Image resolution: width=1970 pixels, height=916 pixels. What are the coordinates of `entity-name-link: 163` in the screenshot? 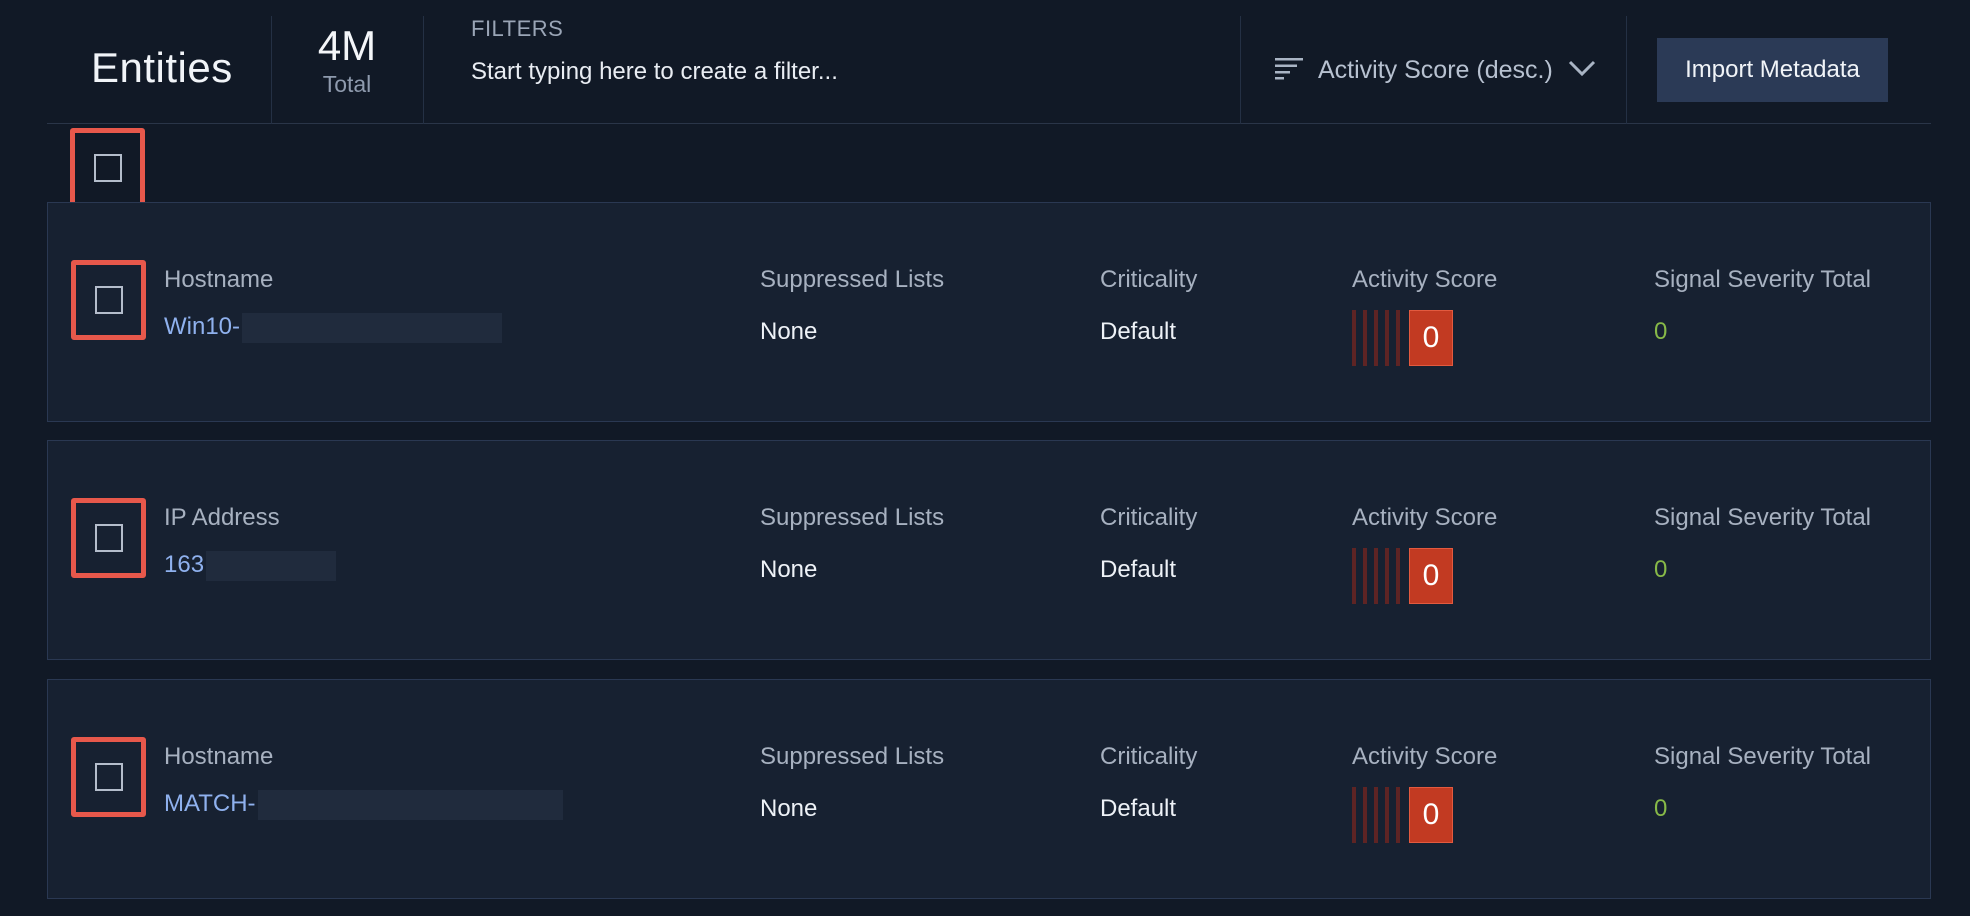 It's located at (250, 565).